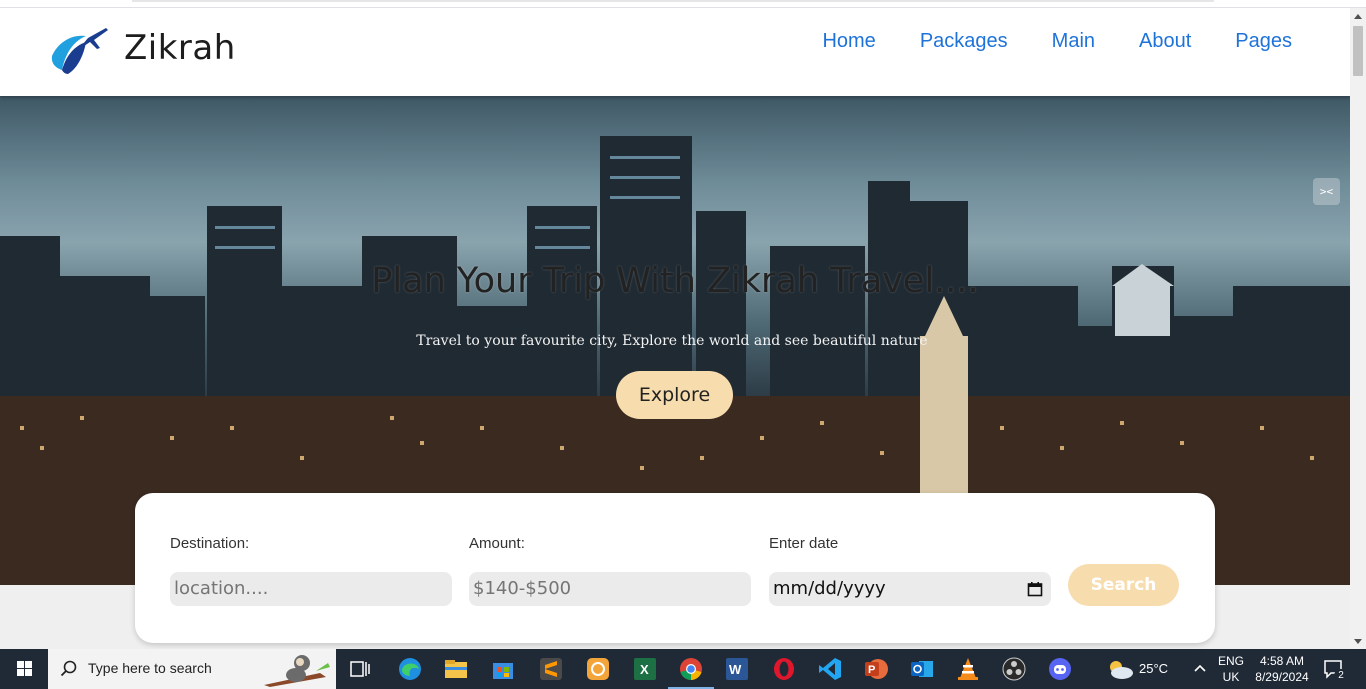 Image resolution: width=1366 pixels, height=689 pixels. I want to click on brand-name: Zikrah, so click(180, 48).